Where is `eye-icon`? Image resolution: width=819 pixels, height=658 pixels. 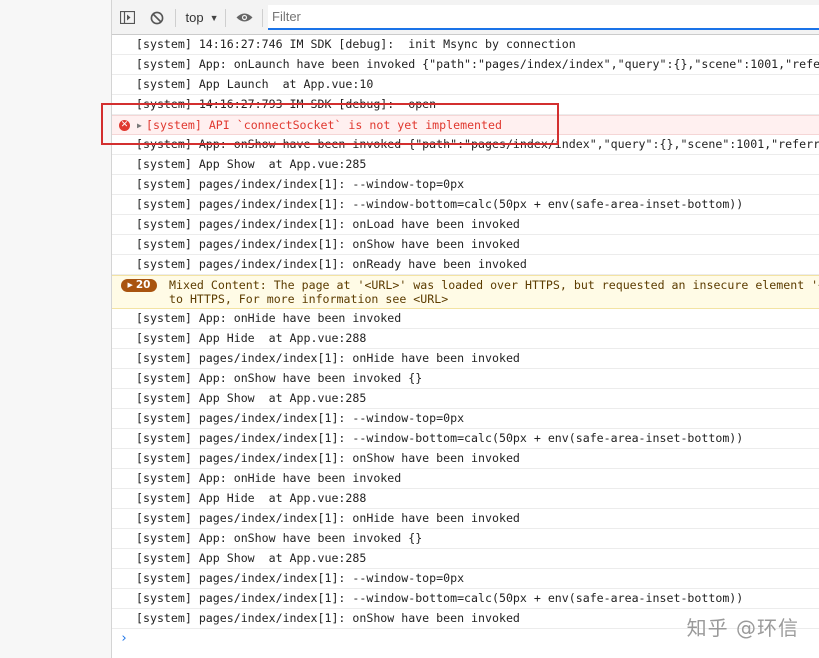 eye-icon is located at coordinates (244, 17).